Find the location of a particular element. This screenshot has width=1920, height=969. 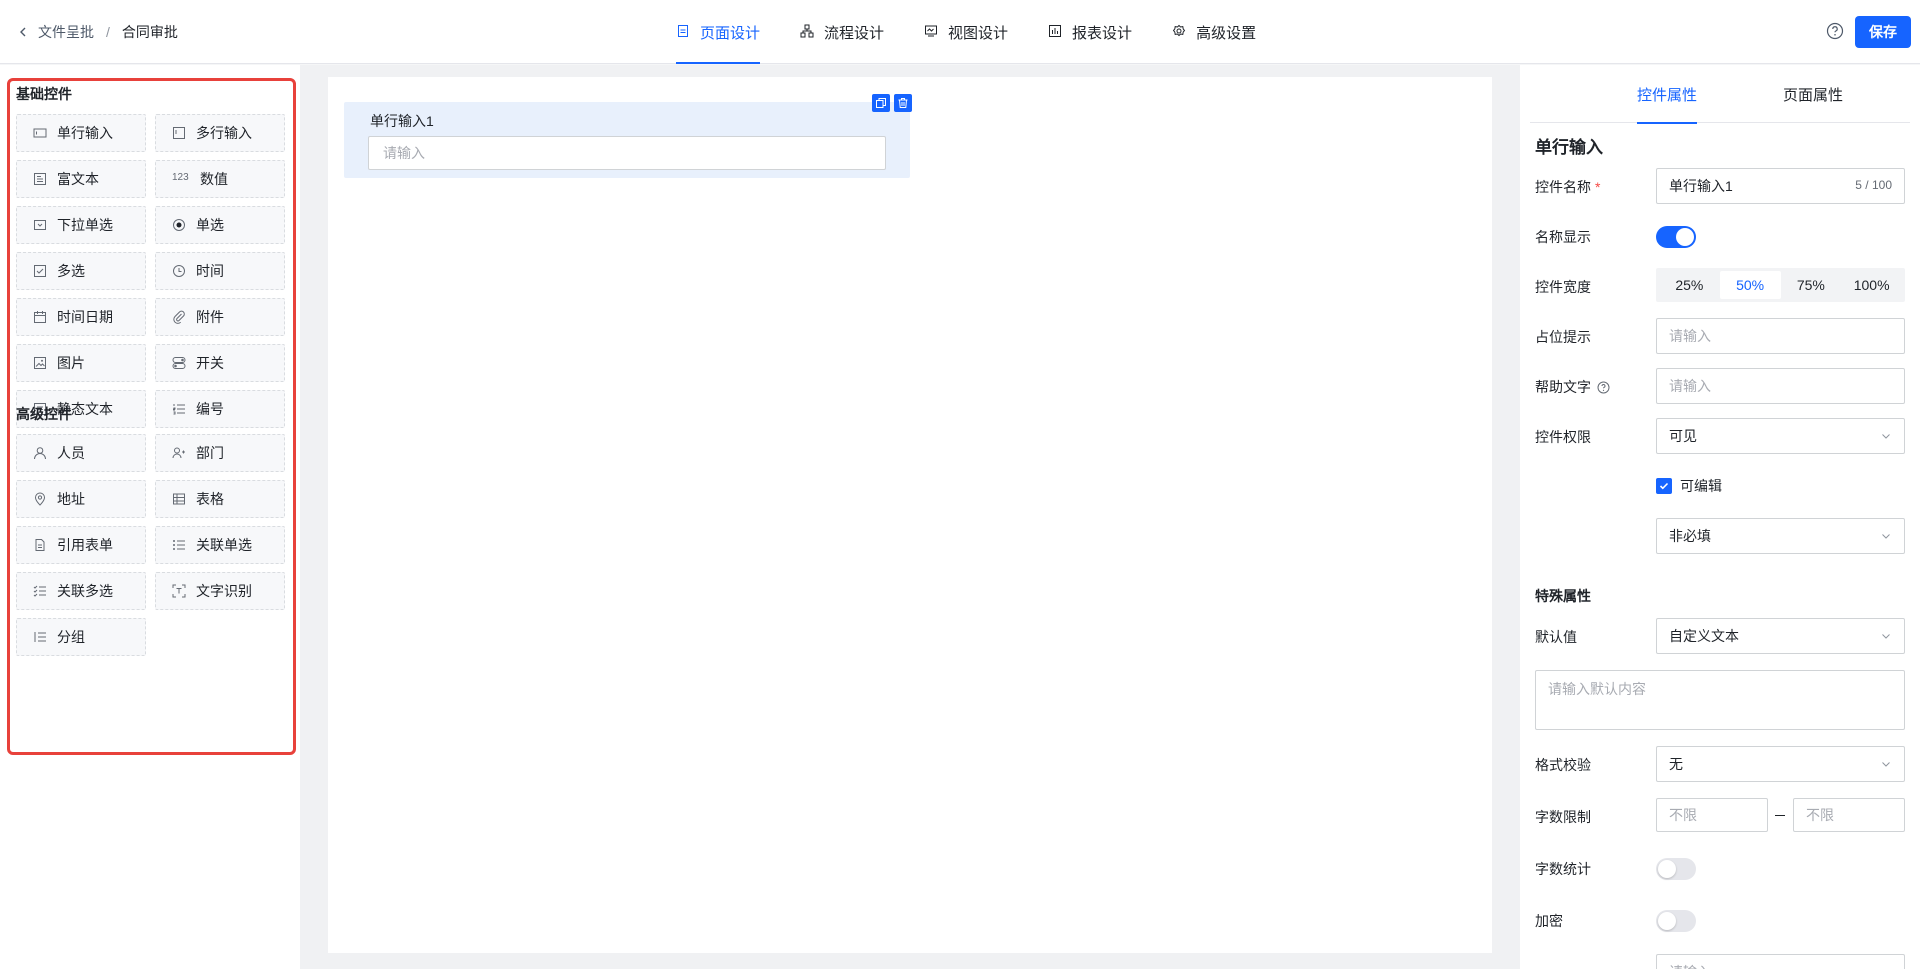

encrypt-toggle is located at coordinates (1676, 921).